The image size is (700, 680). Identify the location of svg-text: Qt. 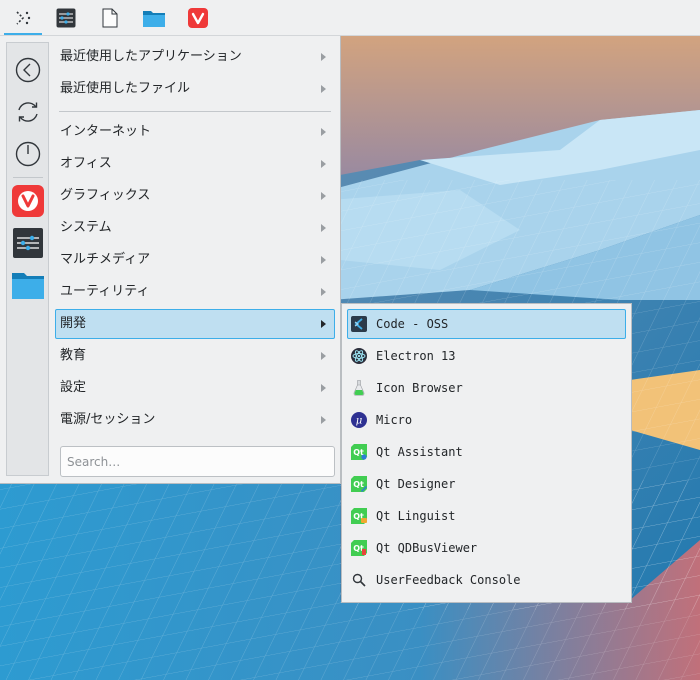
(358, 484).